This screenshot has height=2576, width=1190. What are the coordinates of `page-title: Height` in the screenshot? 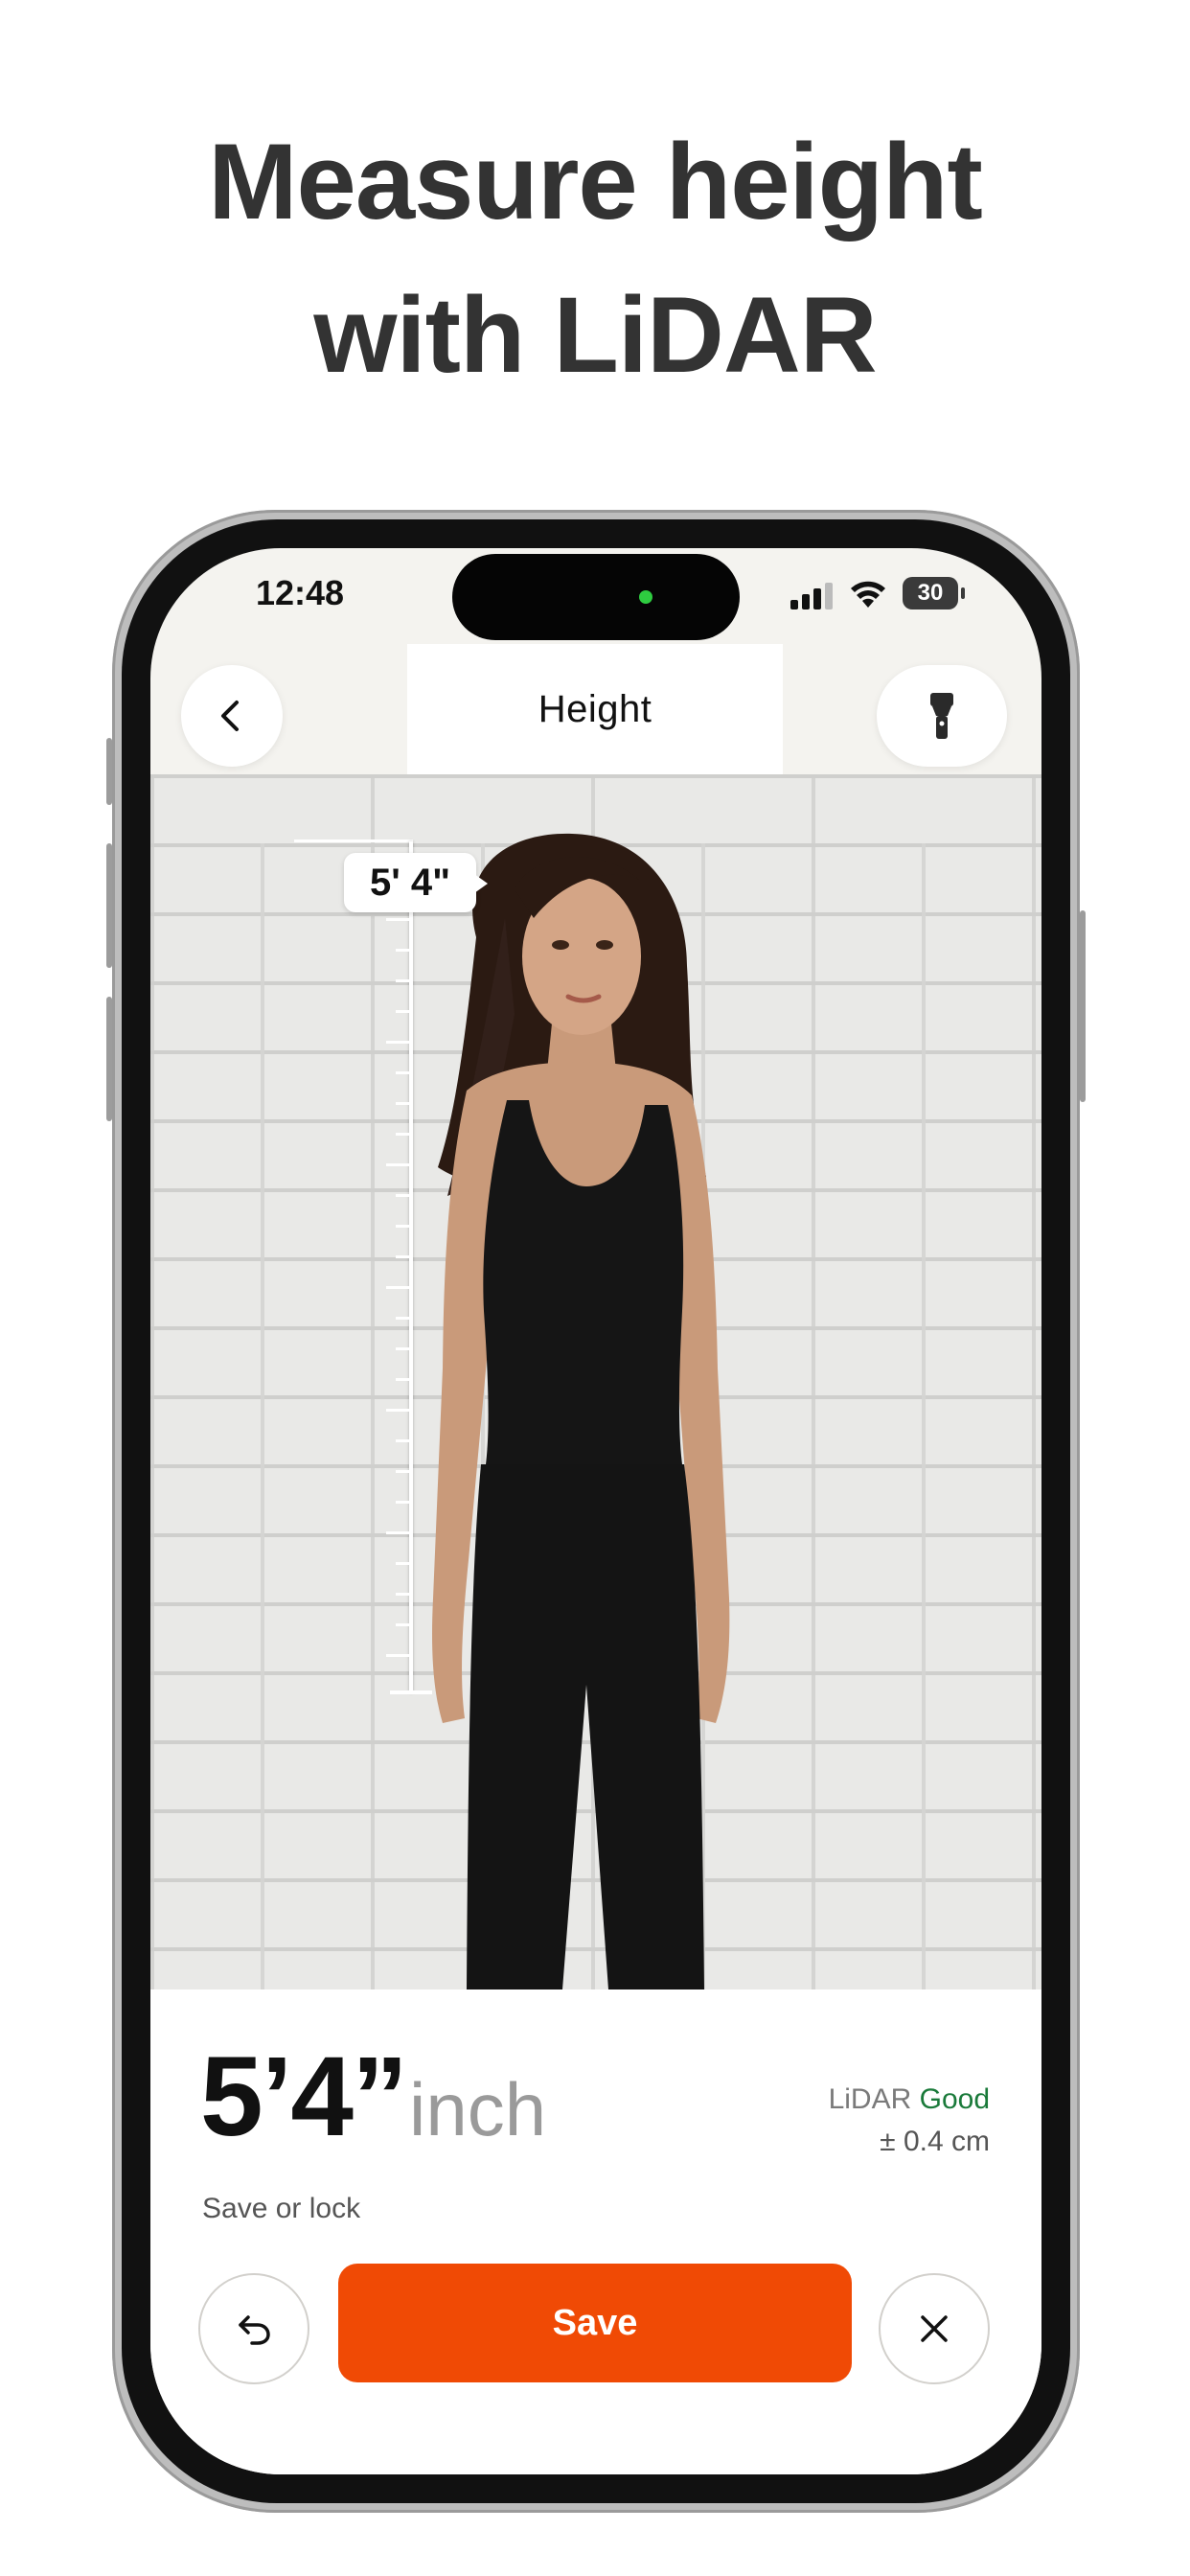 It's located at (595, 708).